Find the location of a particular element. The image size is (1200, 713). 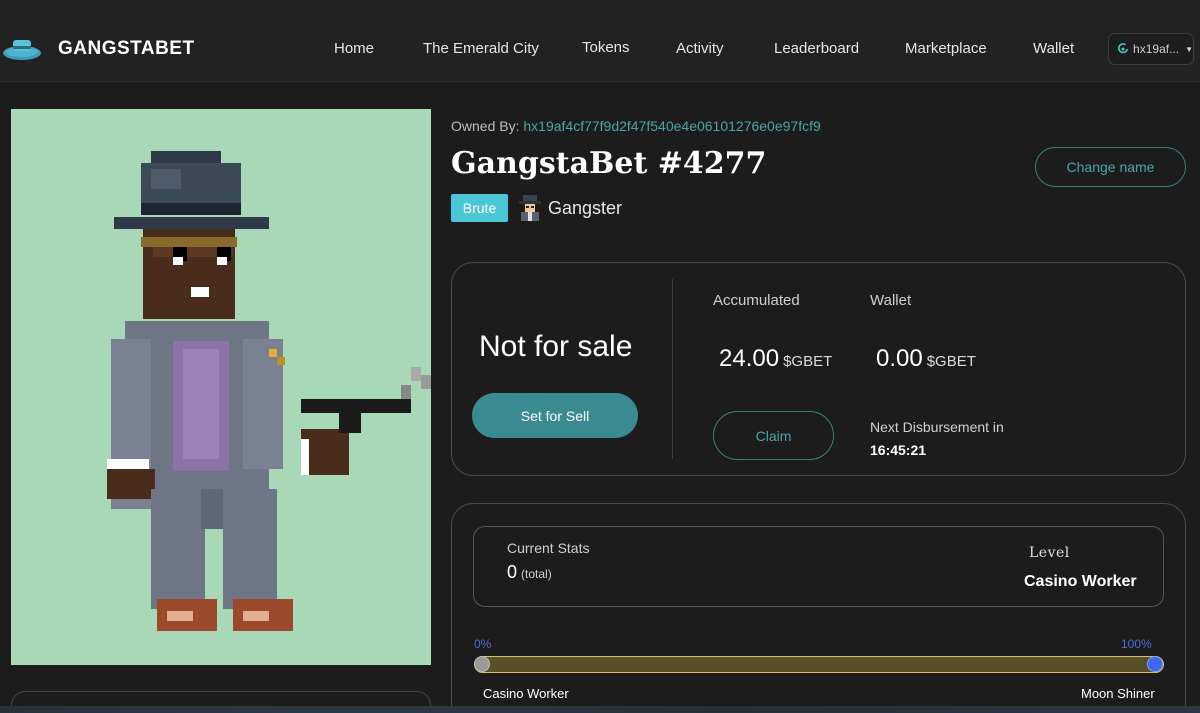

nav-home: Home is located at coordinates (354, 48).